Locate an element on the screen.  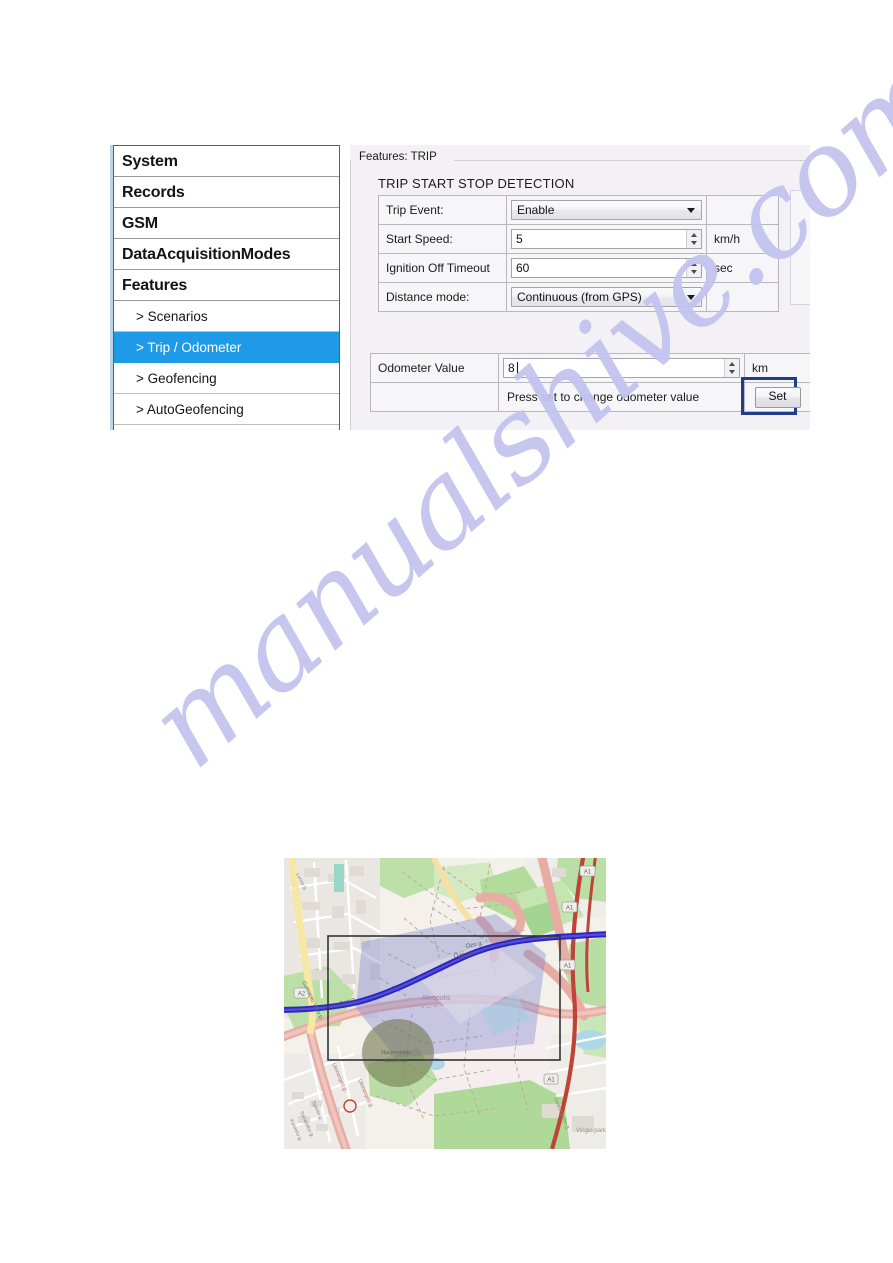
trip-event-value: Enable is located at coordinates (536, 210).